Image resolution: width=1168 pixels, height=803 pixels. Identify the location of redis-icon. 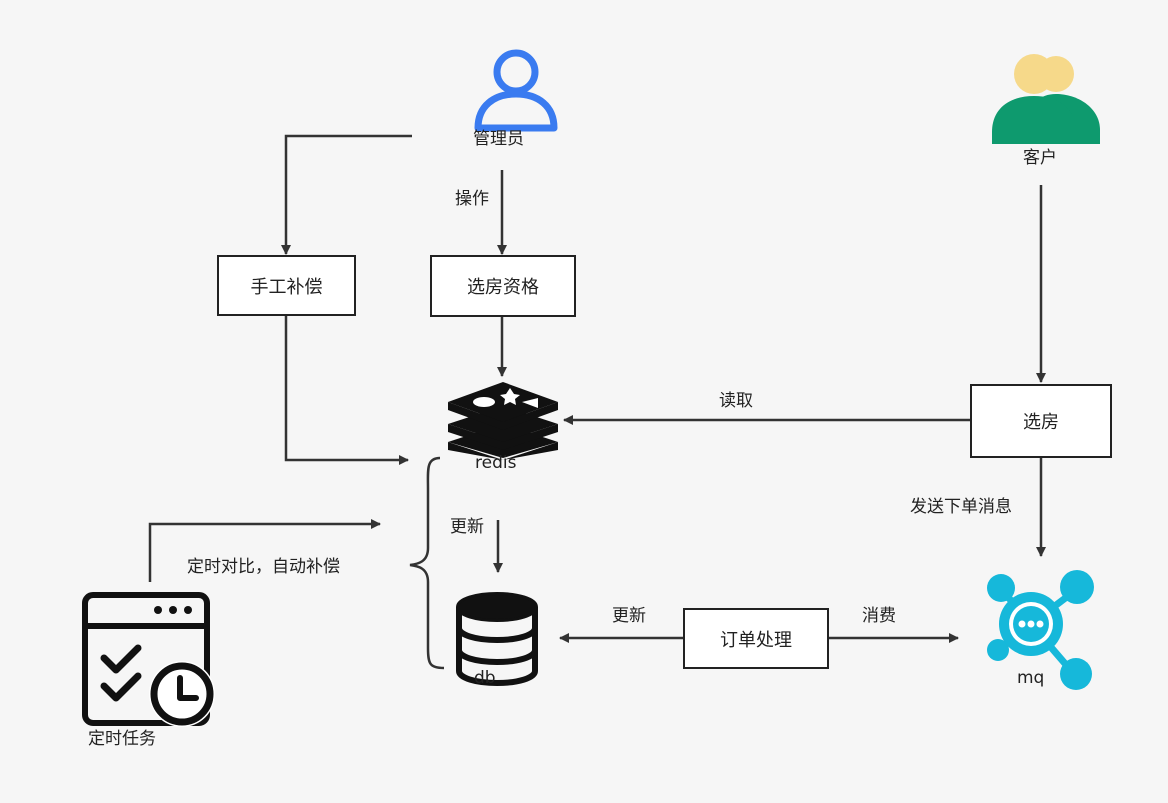
(503, 421).